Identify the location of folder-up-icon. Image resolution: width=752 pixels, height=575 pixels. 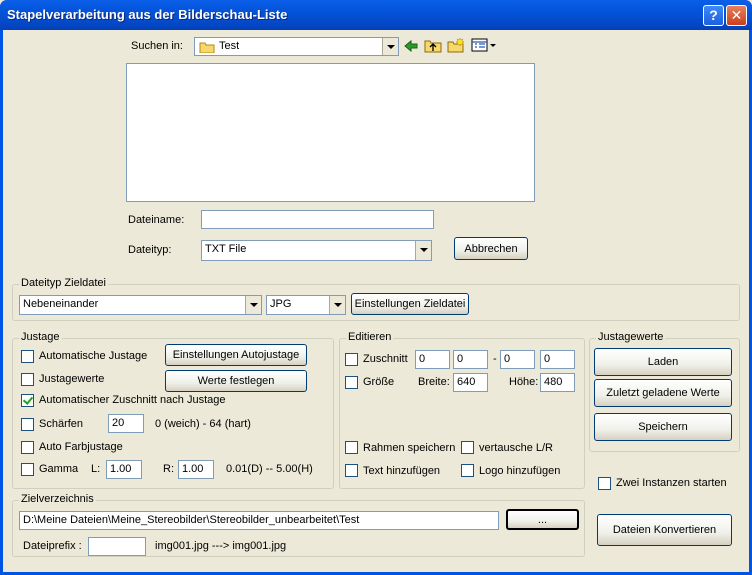
(433, 45).